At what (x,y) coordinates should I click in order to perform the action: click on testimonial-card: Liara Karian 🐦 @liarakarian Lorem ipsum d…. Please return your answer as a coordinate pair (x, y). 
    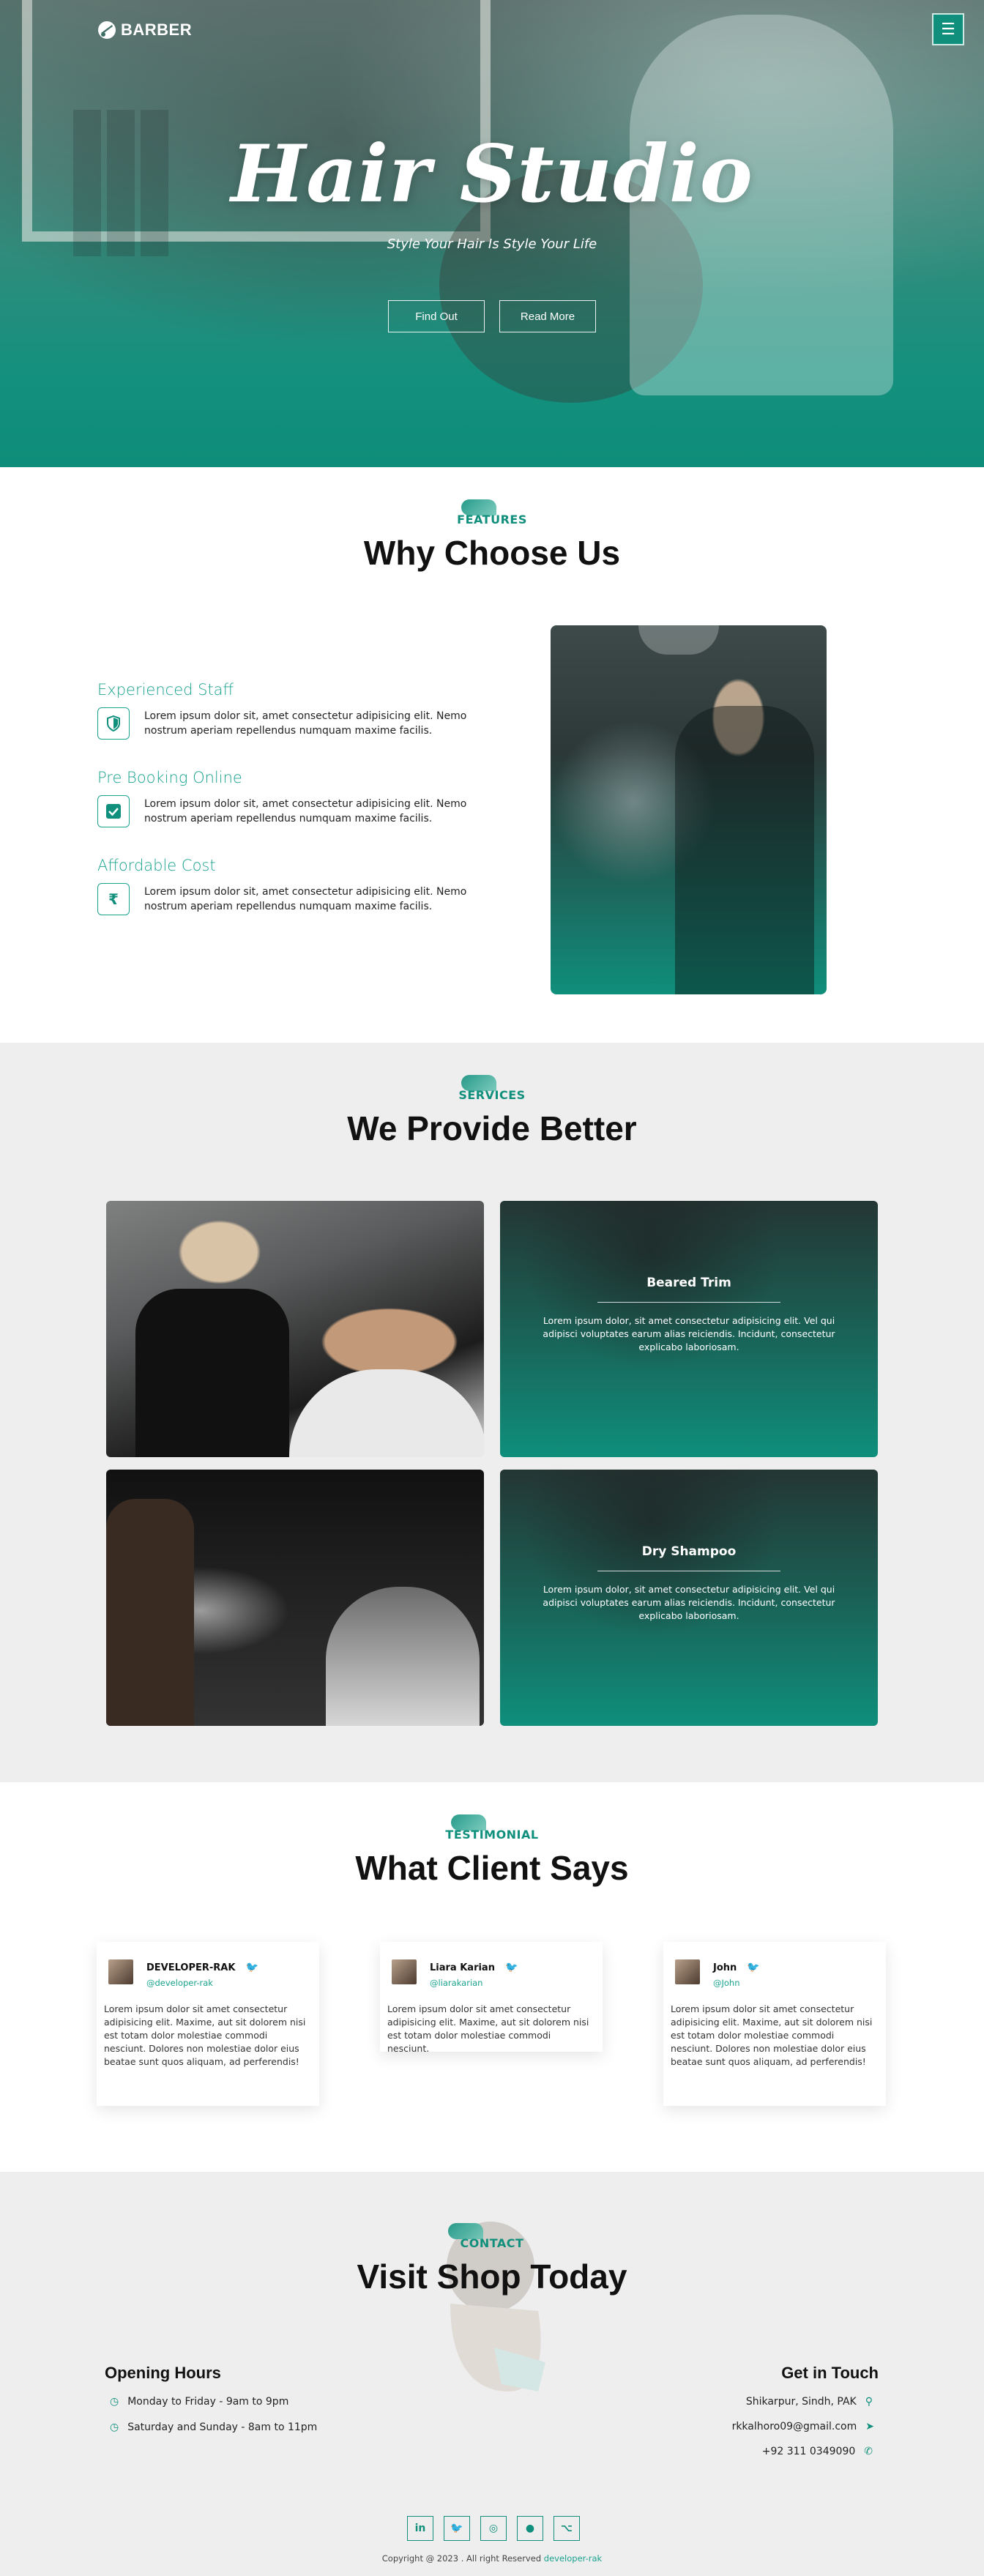
    Looking at the image, I should click on (491, 1998).